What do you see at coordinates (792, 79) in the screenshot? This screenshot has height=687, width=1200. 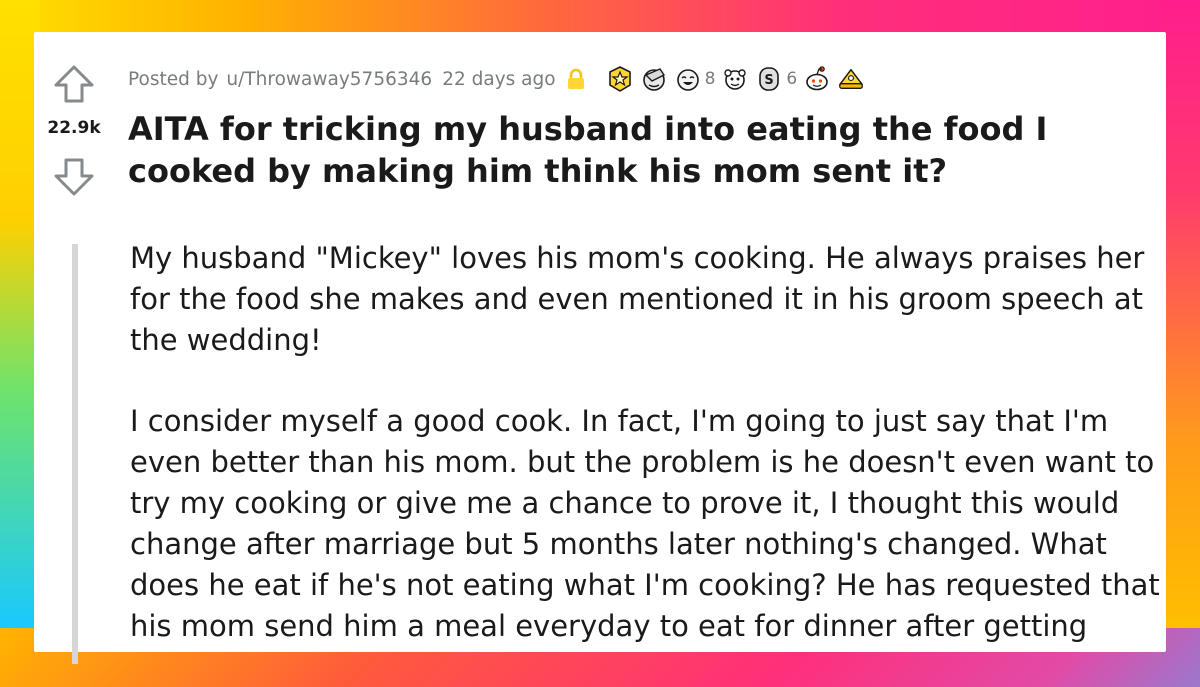 I see `award-count-silver: 6` at bounding box center [792, 79].